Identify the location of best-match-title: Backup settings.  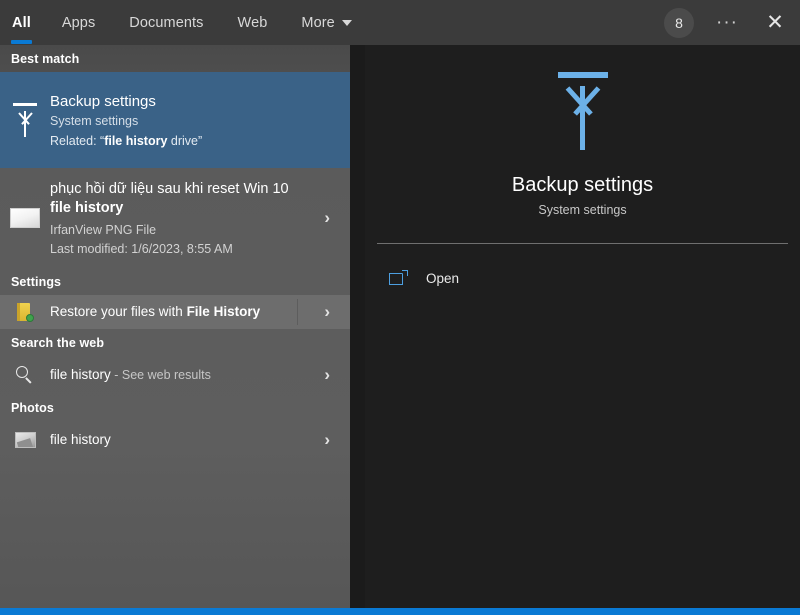
(103, 101).